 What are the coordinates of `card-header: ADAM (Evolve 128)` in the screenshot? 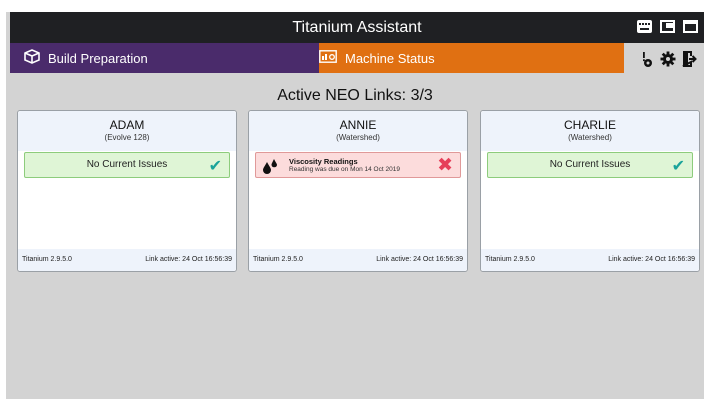 It's located at (127, 131).